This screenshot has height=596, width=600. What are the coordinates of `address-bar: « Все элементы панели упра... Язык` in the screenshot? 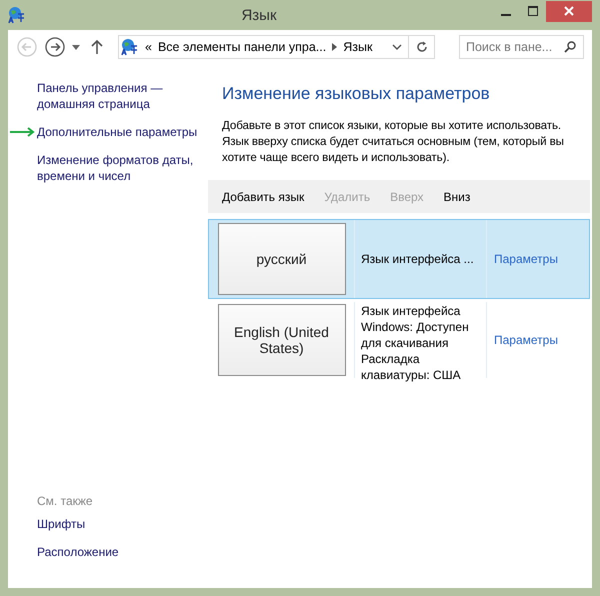 It's located at (276, 47).